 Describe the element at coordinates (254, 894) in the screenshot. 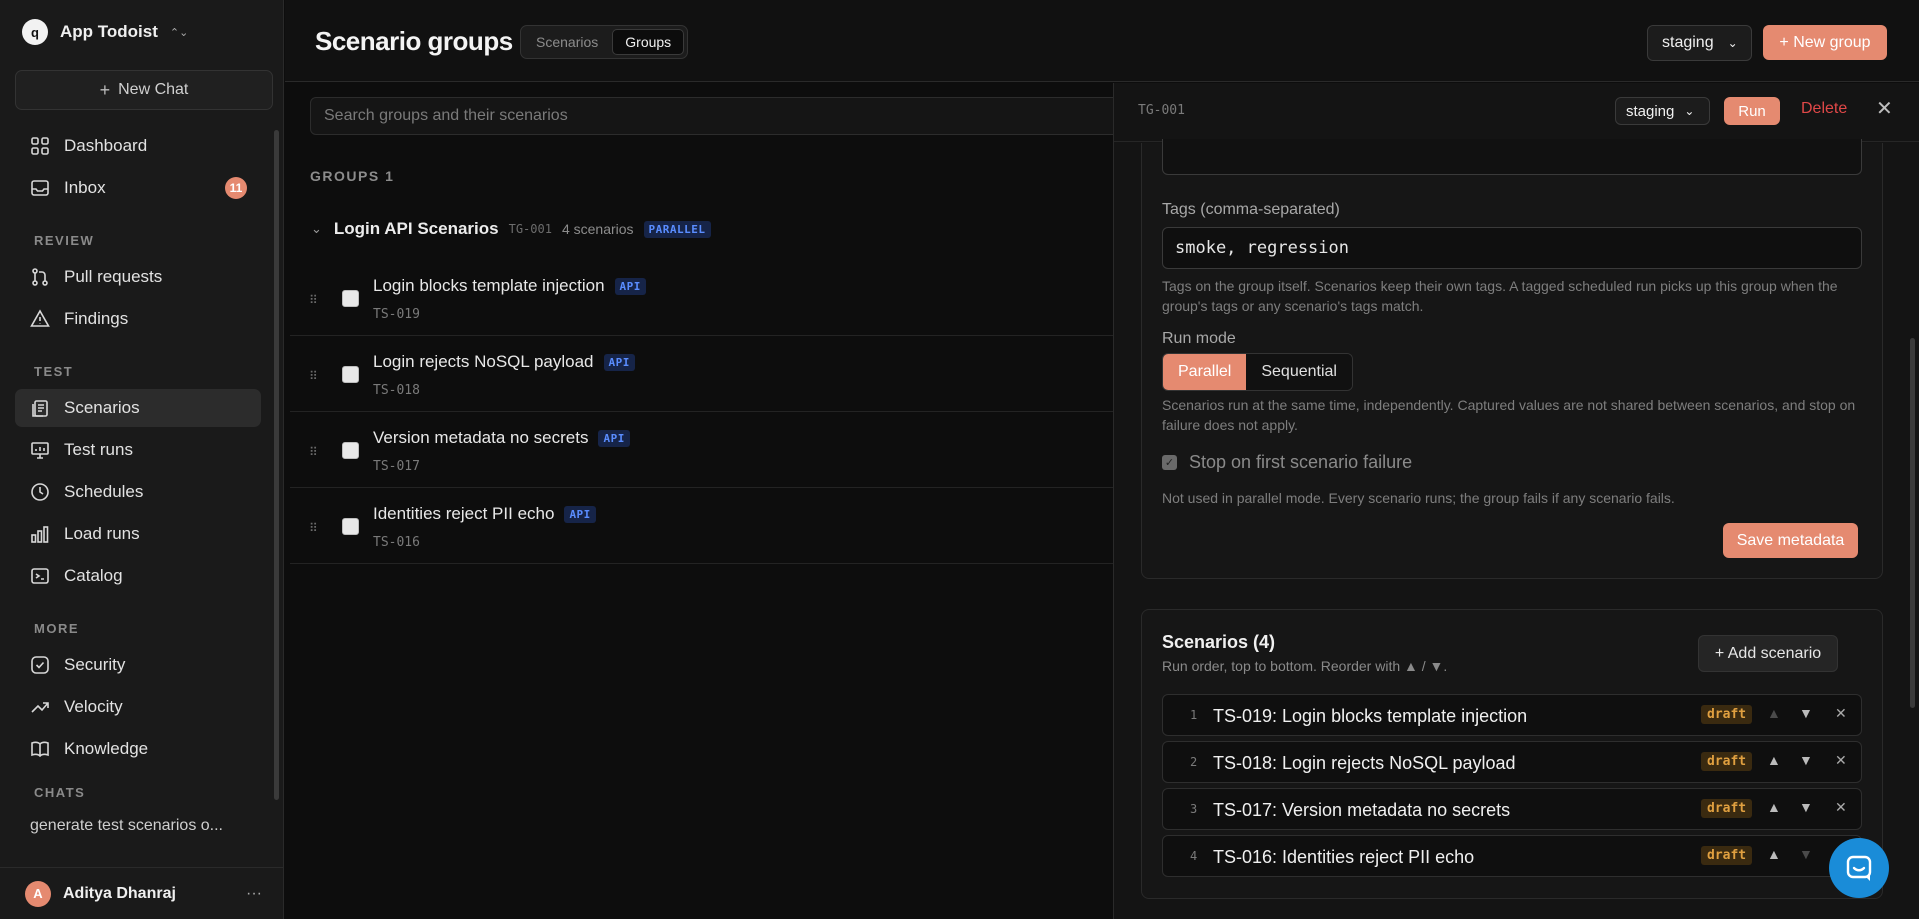

I see `more-icon: ···` at that location.